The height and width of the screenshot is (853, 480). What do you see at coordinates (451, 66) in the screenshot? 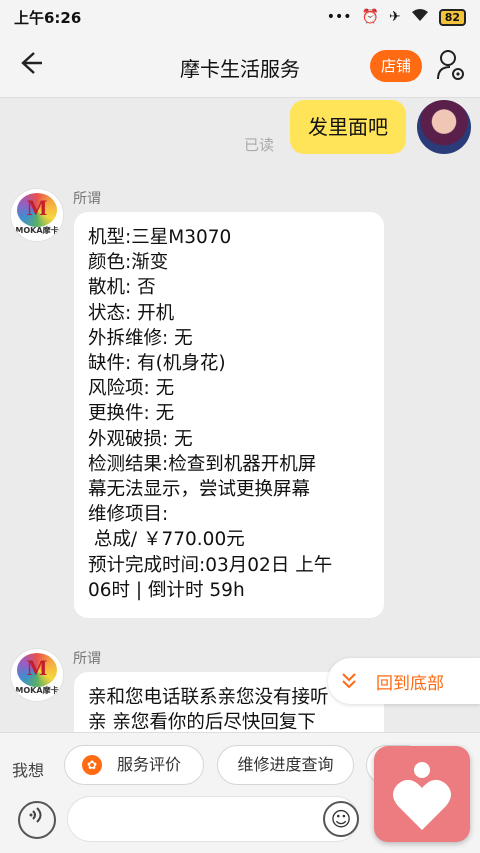
I see `user-settings-icon` at bounding box center [451, 66].